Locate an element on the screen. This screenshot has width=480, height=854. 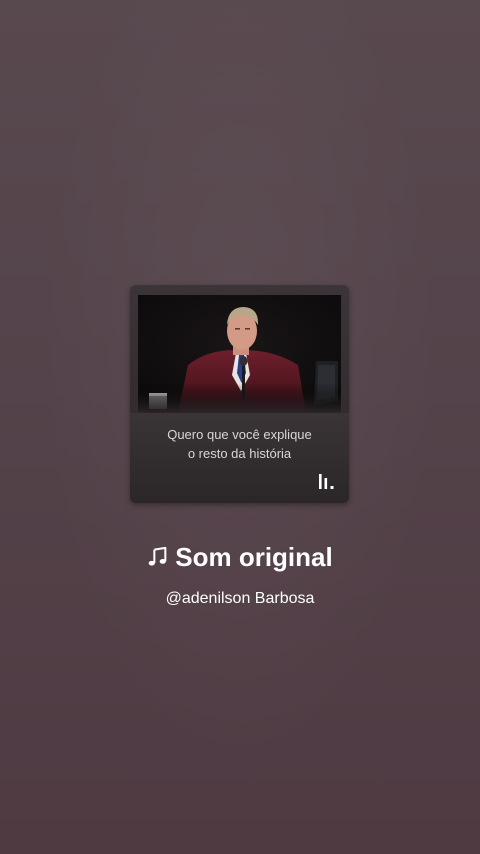
caption-line-2: o resto da história is located at coordinates (239, 453).